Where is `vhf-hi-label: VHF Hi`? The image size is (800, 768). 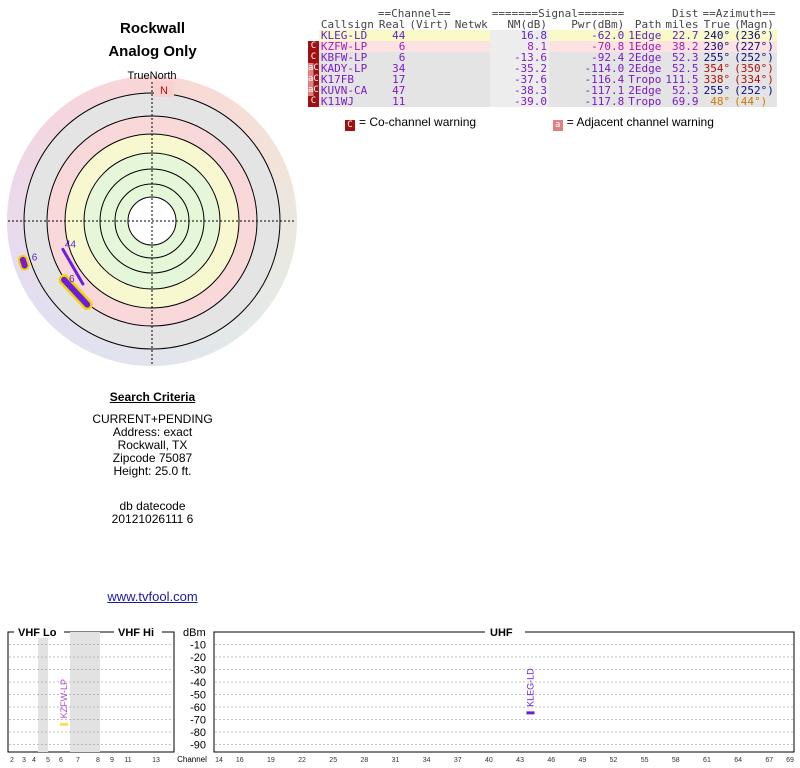
vhf-hi-label: VHF Hi is located at coordinates (136, 633).